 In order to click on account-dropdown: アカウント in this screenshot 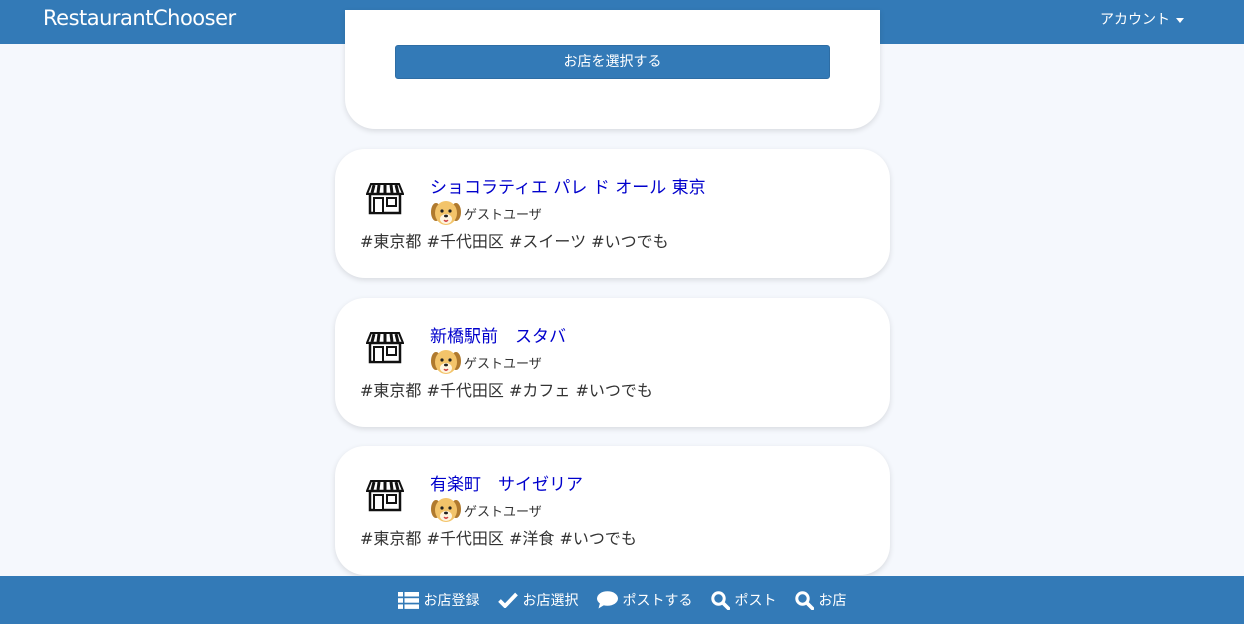, I will do `click(1142, 19)`.